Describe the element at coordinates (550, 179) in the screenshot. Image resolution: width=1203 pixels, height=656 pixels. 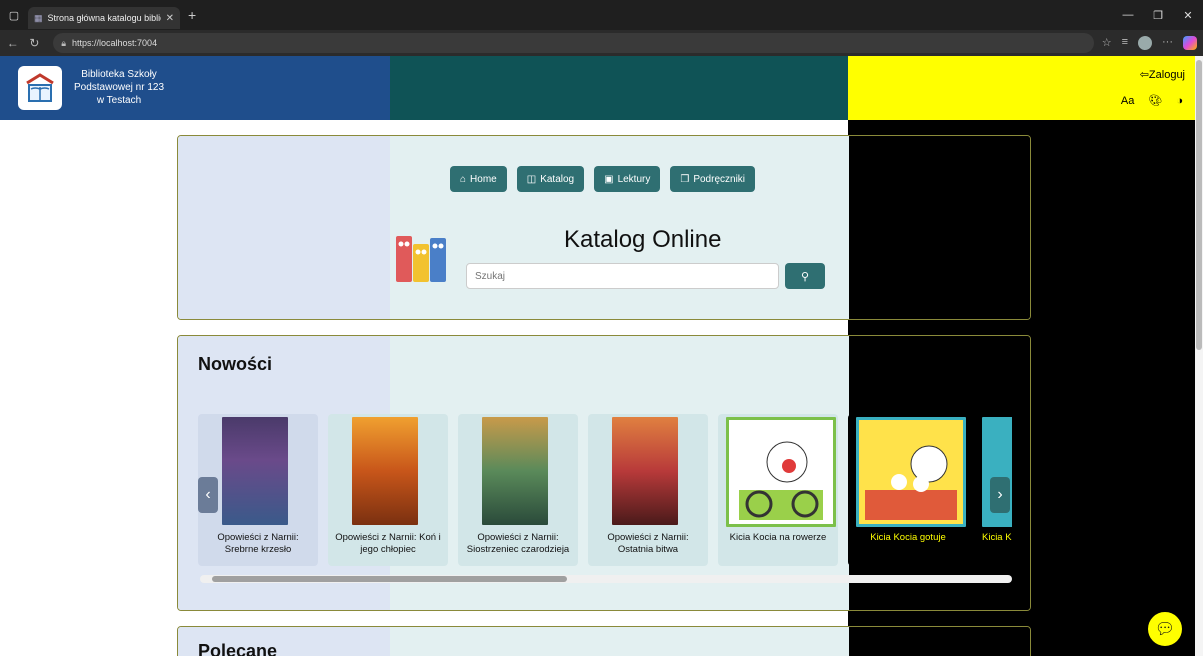
I see `nav-katalog-button: ◫ Katalog` at that location.